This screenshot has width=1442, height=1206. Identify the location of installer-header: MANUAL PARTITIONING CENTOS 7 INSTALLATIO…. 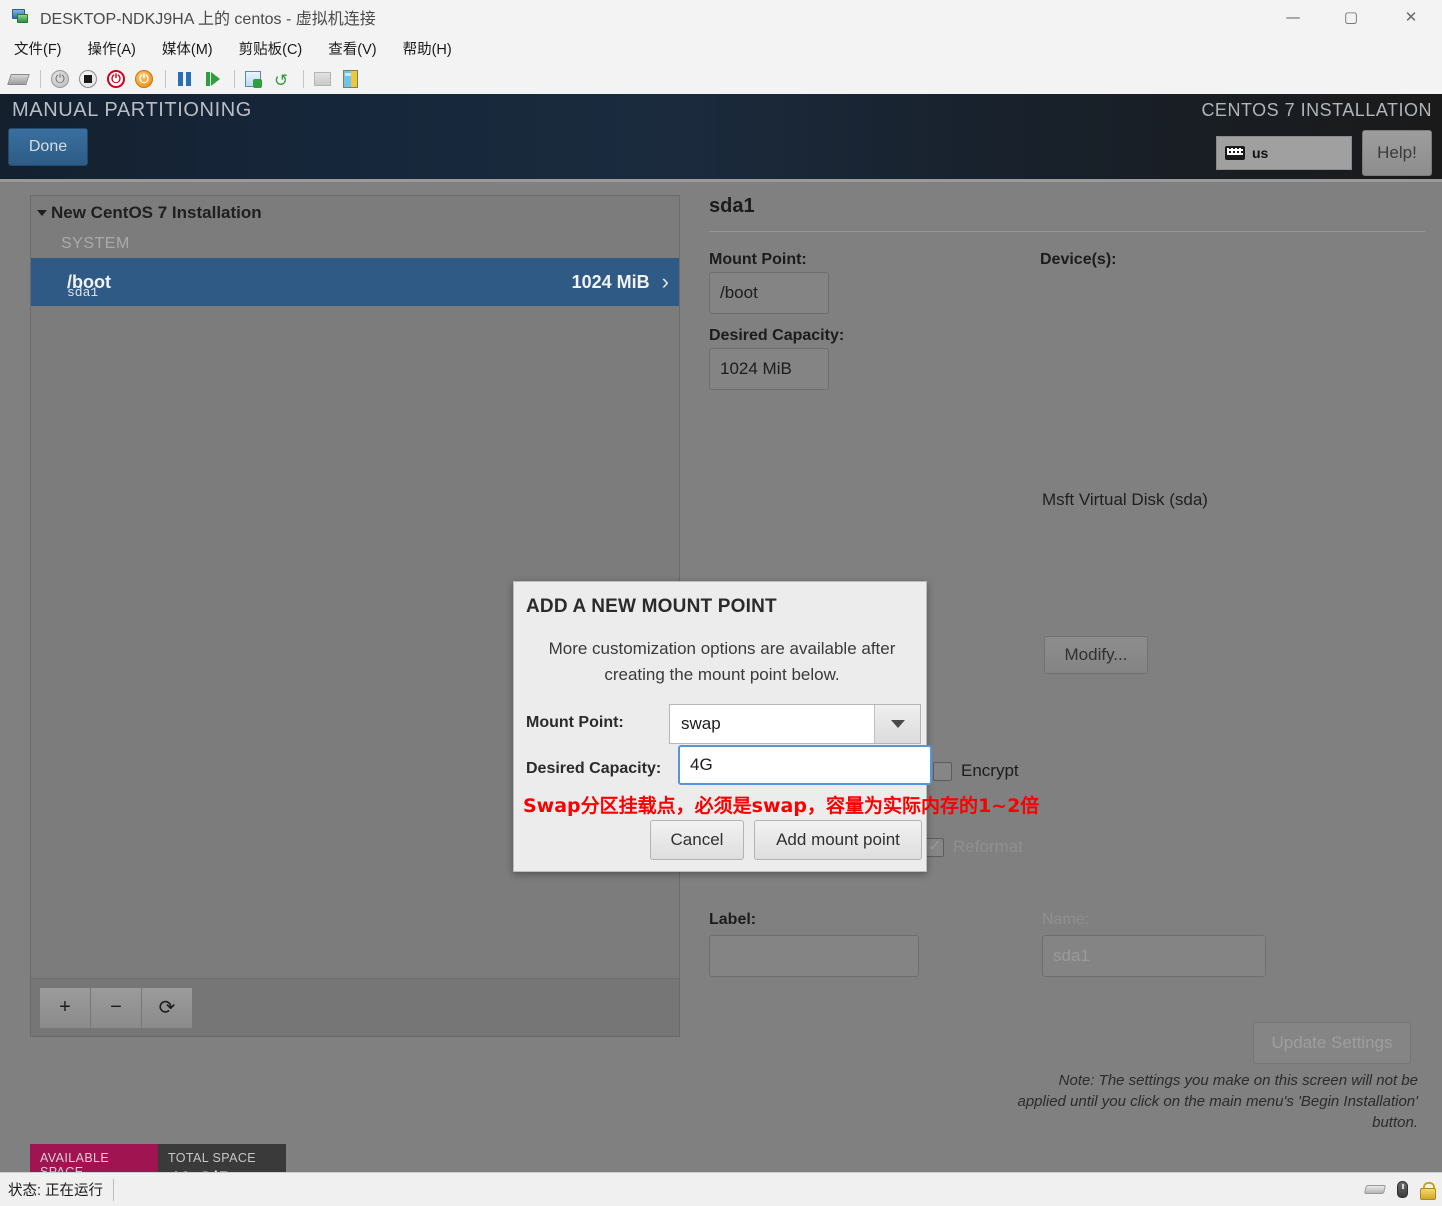
(721, 138).